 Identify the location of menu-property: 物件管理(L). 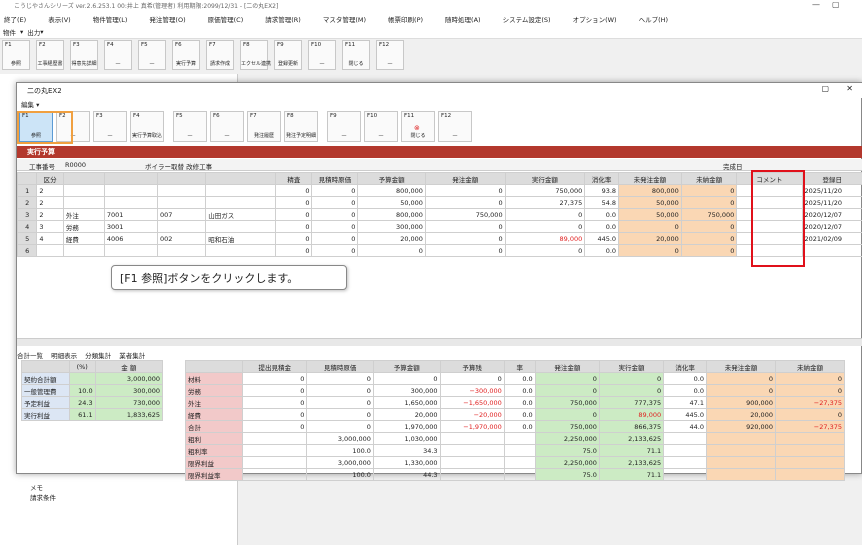
(110, 19).